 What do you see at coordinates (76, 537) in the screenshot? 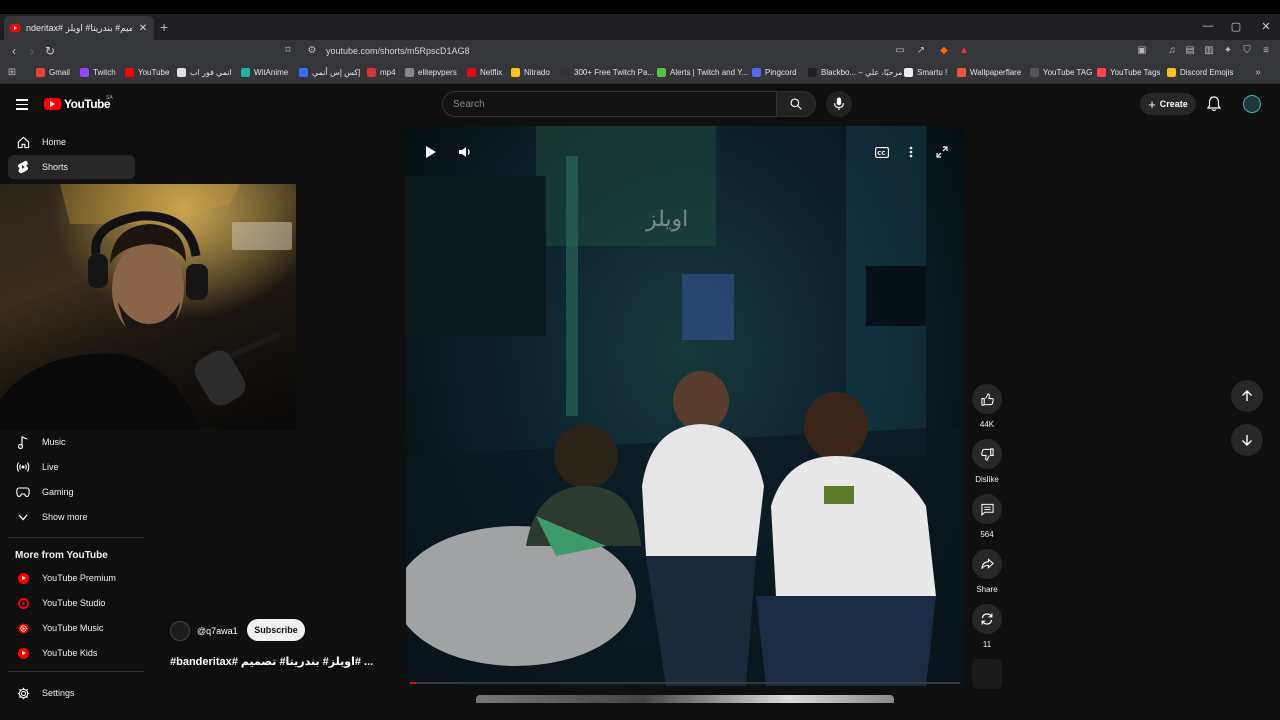
I see `sidebar-divider` at bounding box center [76, 537].